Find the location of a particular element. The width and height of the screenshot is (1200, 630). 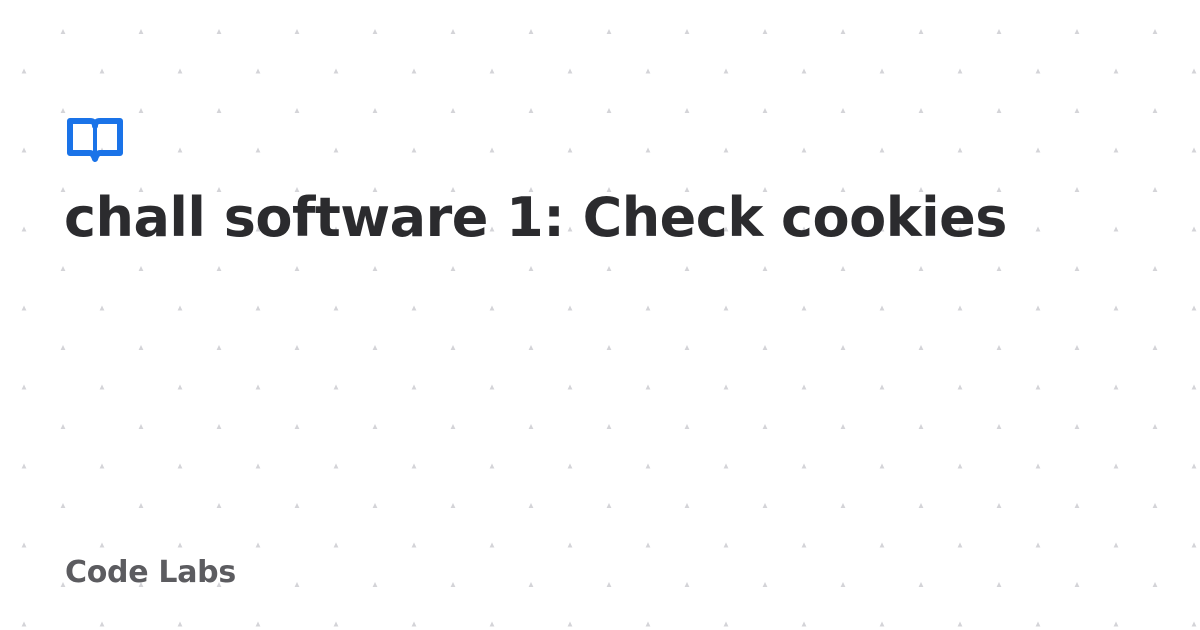

page-title: chall software 1: Check cookies is located at coordinates (535, 217).